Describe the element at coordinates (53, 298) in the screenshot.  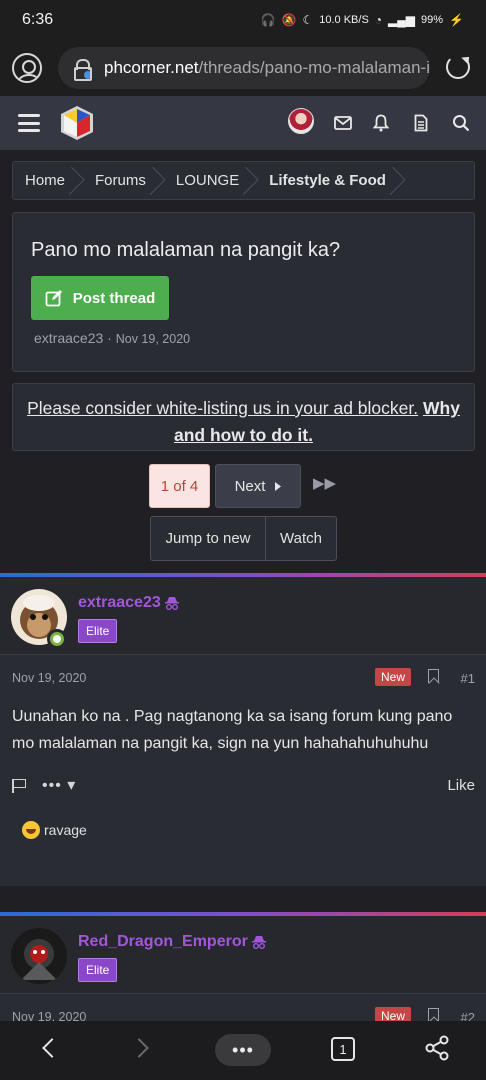
I see `edit-icon` at that location.